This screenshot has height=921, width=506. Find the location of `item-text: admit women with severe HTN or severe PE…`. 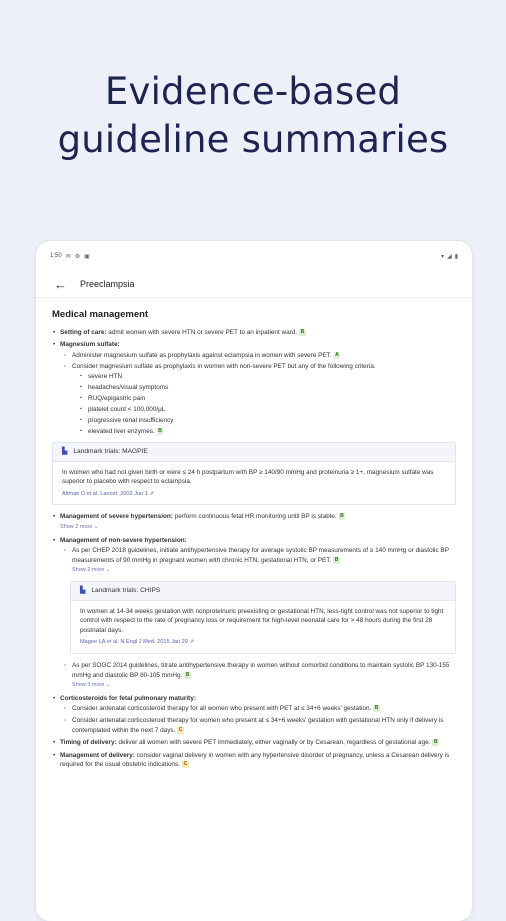

item-text: admit women with severe HTN or severe PE… is located at coordinates (202, 332).